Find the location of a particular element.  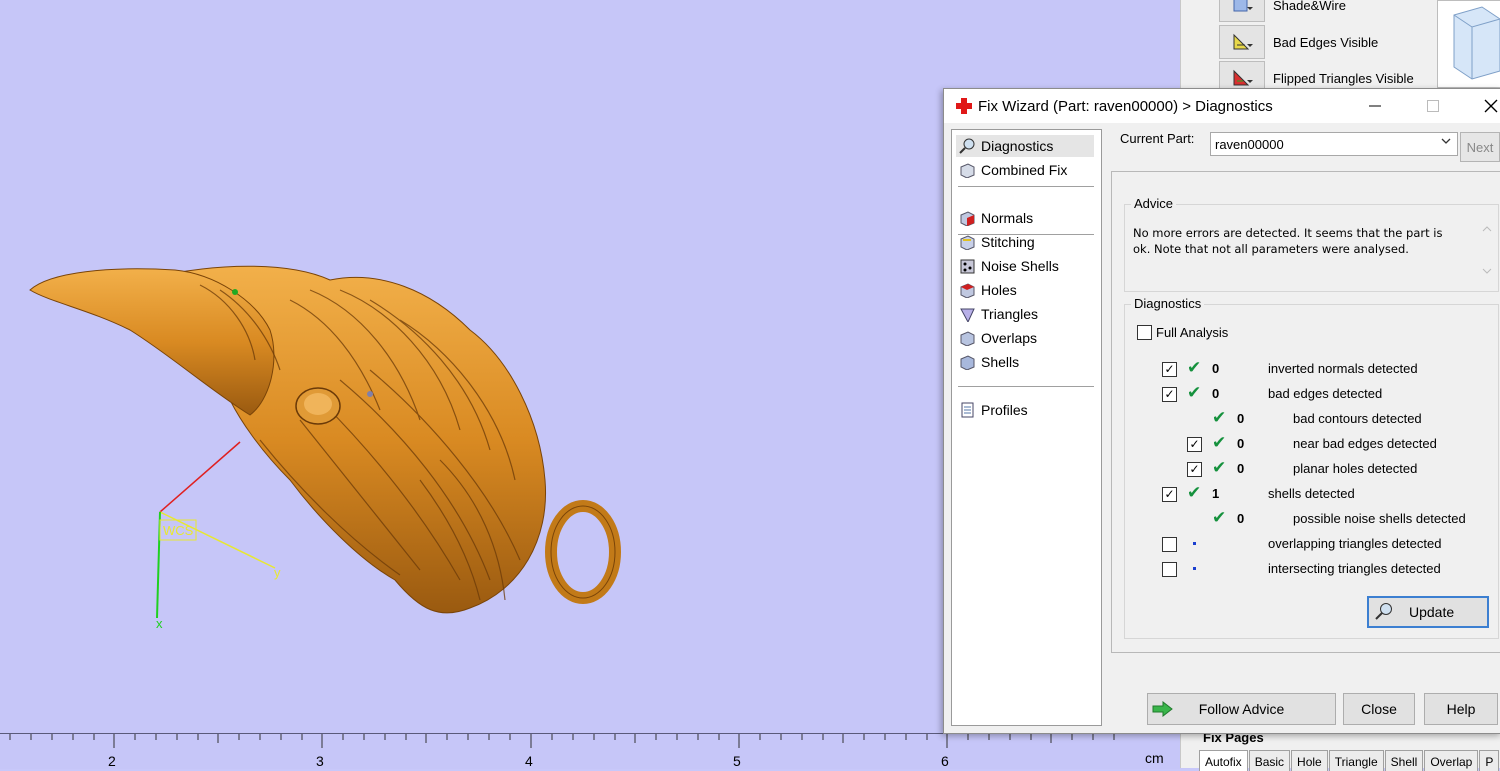

bad-edges-label: bad edges detected is located at coordinates (1325, 393).